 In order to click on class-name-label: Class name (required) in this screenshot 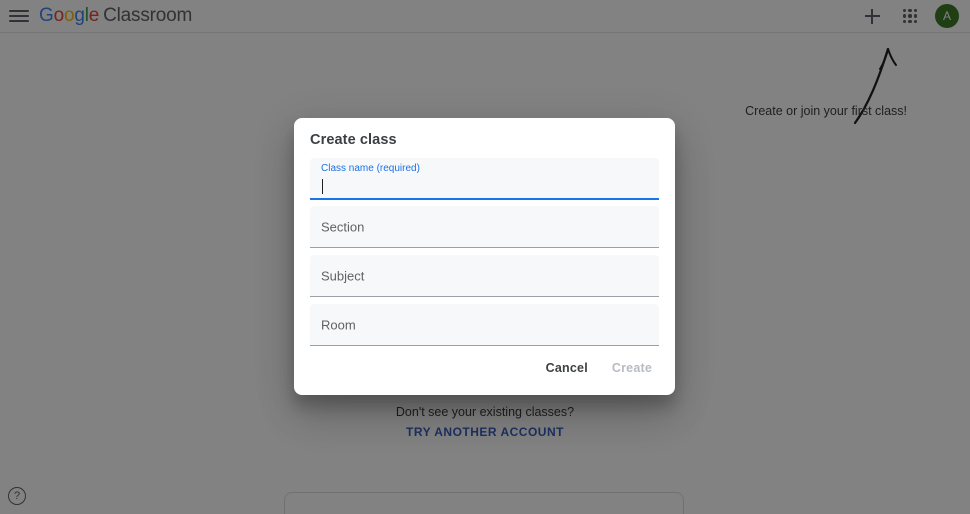, I will do `click(370, 168)`.